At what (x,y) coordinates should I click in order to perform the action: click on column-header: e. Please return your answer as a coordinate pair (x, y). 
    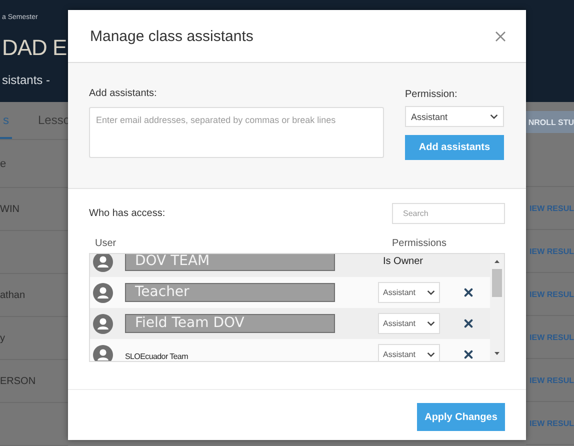
    Looking at the image, I should click on (3, 164).